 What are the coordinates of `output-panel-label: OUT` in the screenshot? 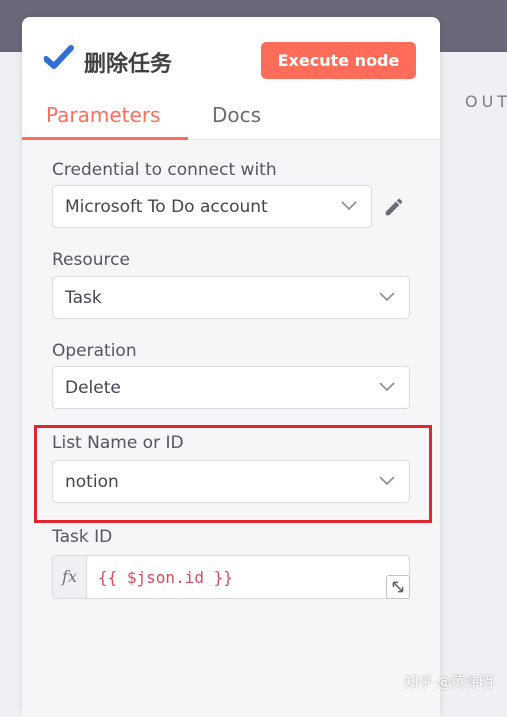 It's located at (486, 101).